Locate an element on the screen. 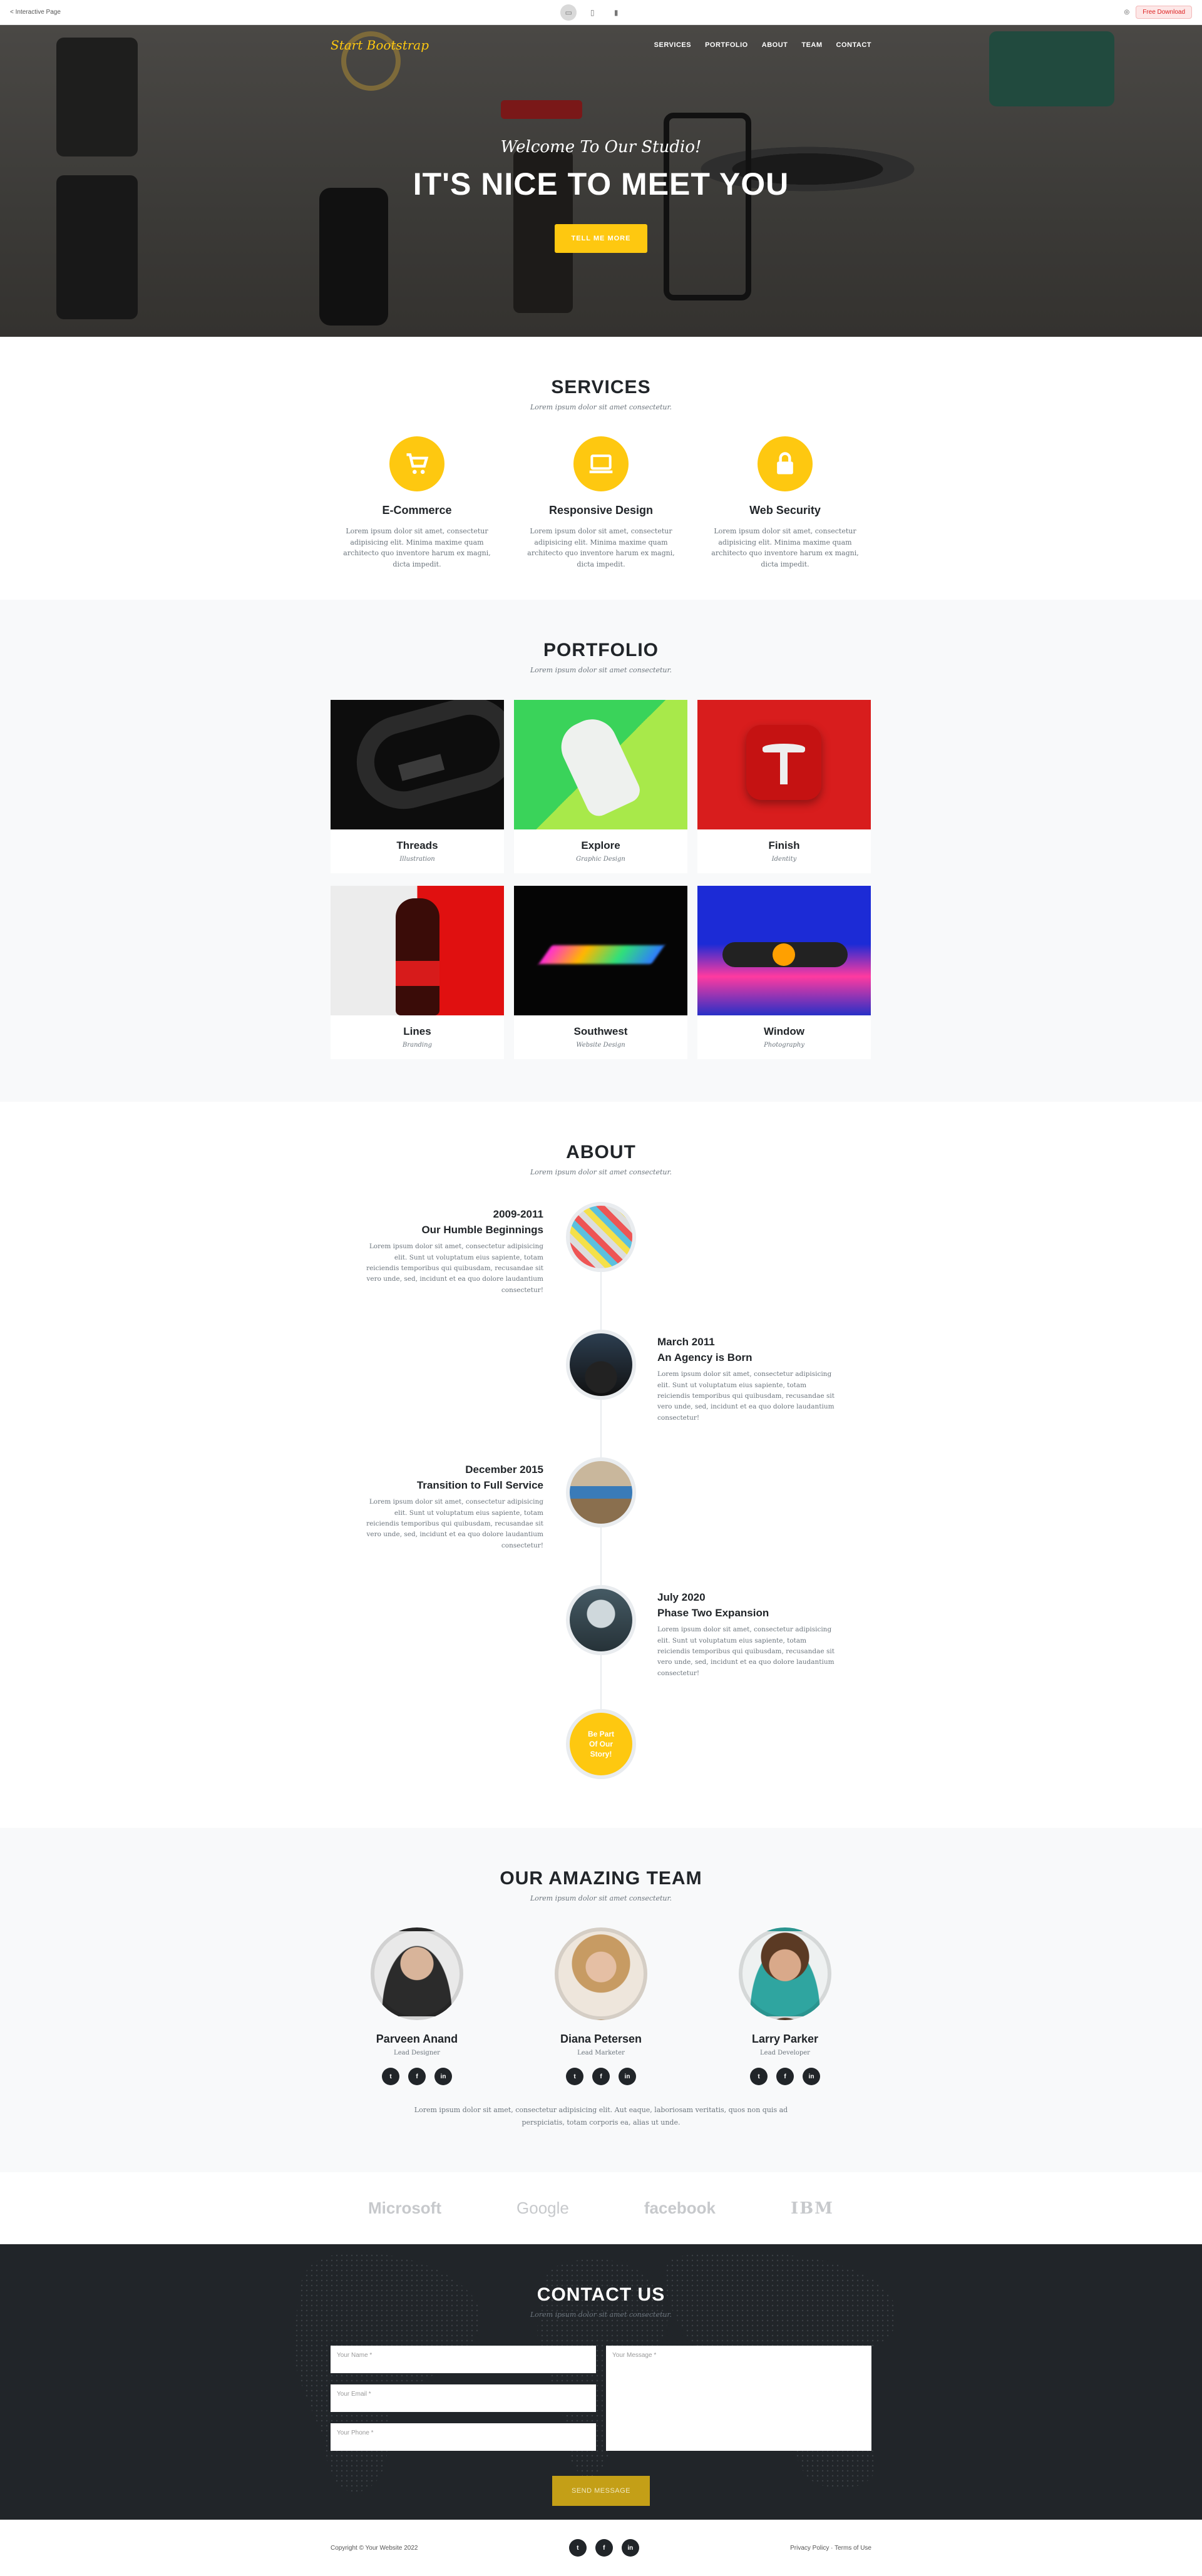 The width and height of the screenshot is (1202, 2576). phone-image is located at coordinates (353, 257).